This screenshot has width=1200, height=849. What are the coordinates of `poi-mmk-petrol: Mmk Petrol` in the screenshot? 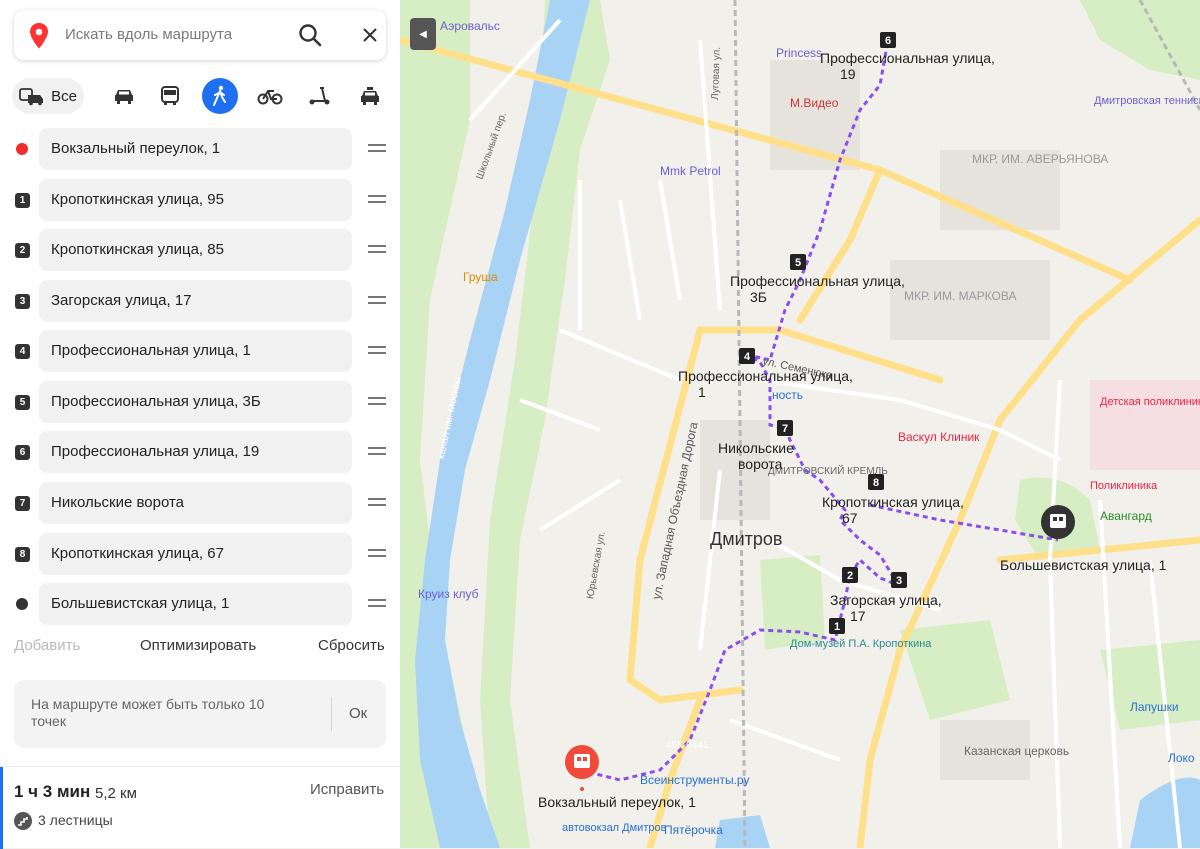 It's located at (690, 171).